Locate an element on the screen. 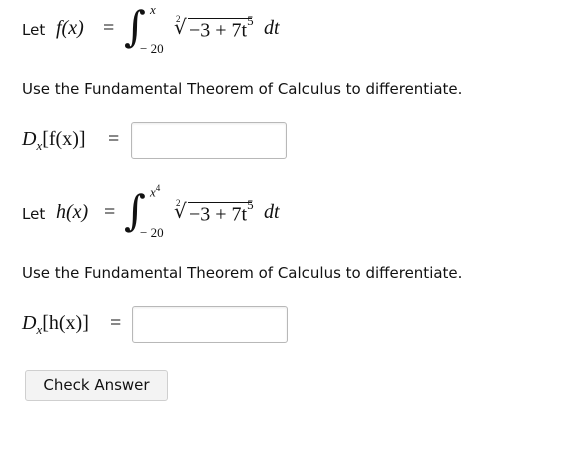  upper-limit: x4 is located at coordinates (155, 191).